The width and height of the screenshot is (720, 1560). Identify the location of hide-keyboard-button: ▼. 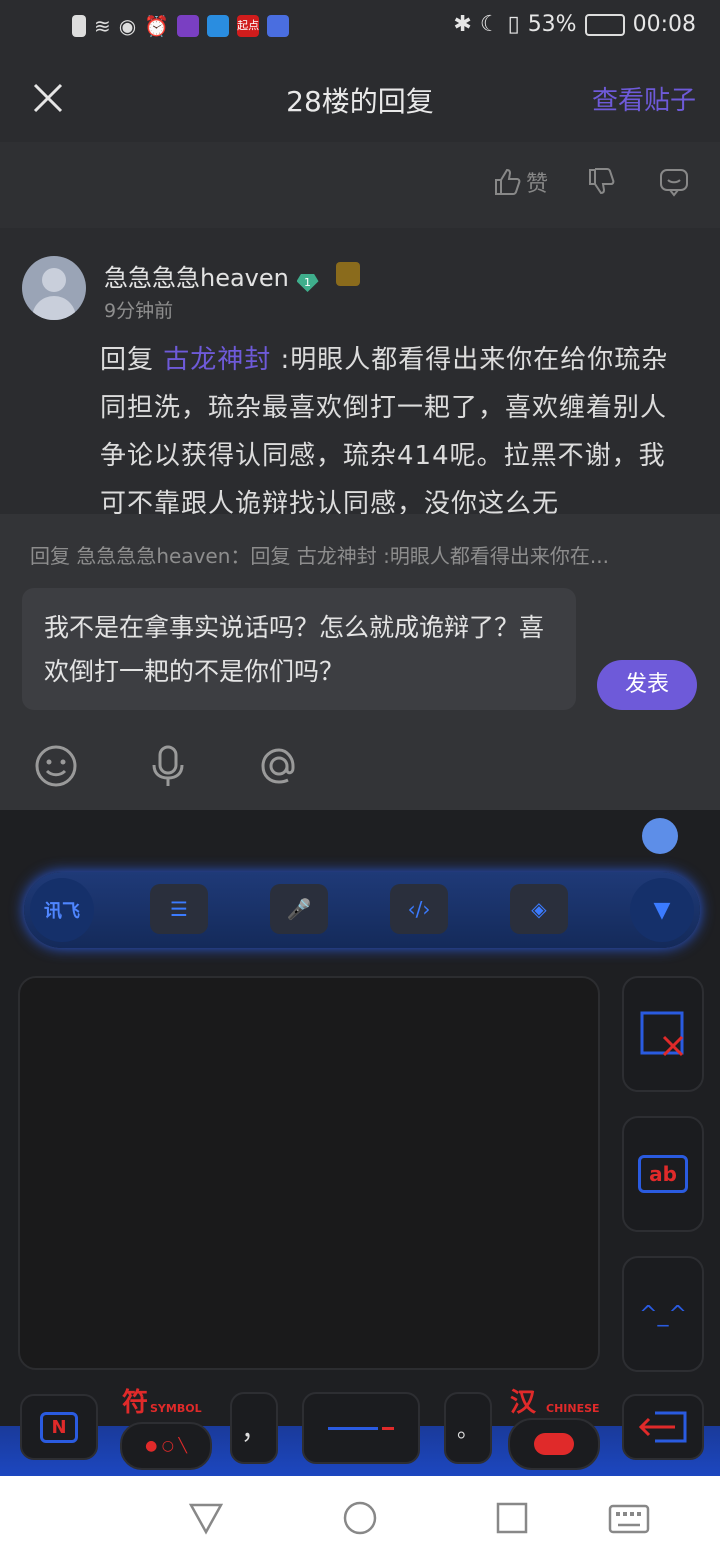
(662, 910).